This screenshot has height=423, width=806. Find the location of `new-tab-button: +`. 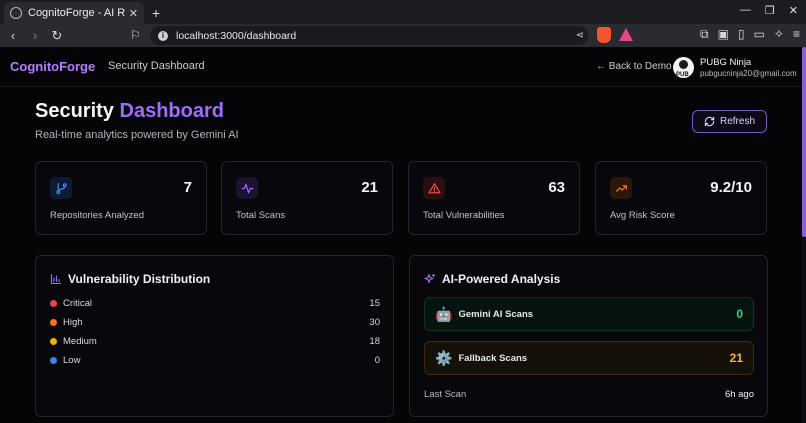

new-tab-button: + is located at coordinates (156, 13).